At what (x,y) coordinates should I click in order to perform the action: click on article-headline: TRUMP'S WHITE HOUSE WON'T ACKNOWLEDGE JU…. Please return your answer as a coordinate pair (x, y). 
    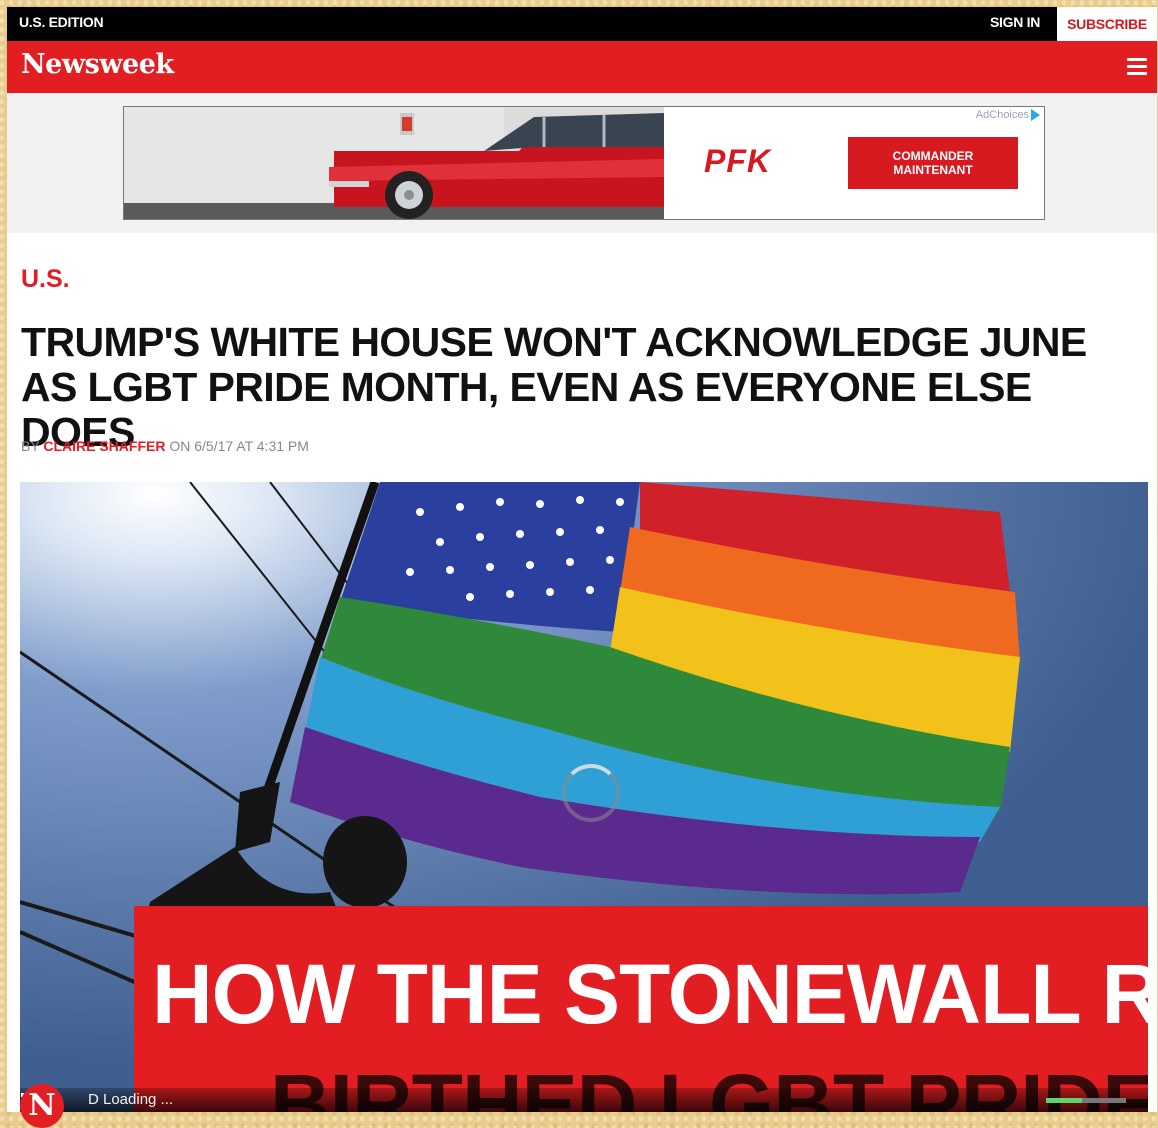
    Looking at the image, I should click on (554, 387).